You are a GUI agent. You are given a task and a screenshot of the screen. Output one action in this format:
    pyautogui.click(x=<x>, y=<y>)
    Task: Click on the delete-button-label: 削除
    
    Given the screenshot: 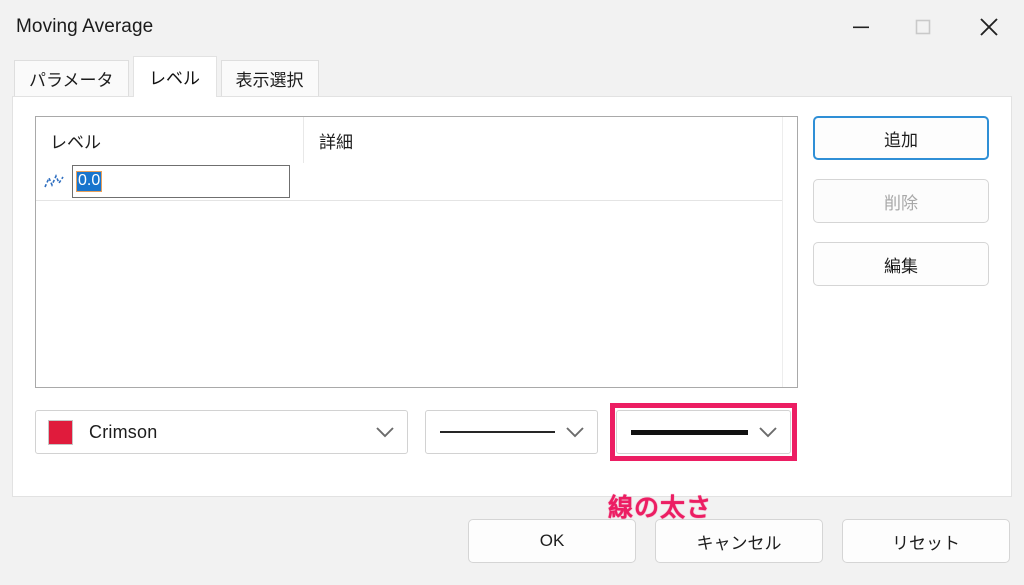 What is the action you would take?
    pyautogui.click(x=901, y=203)
    